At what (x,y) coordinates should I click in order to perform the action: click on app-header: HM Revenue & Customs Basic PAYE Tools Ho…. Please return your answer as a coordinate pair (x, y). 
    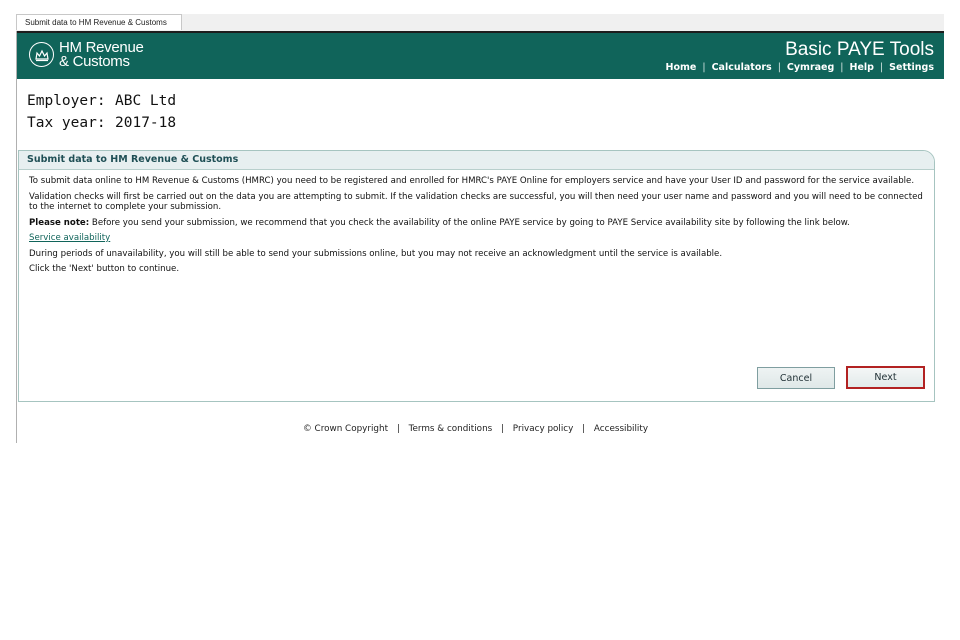
    Looking at the image, I should click on (480, 55).